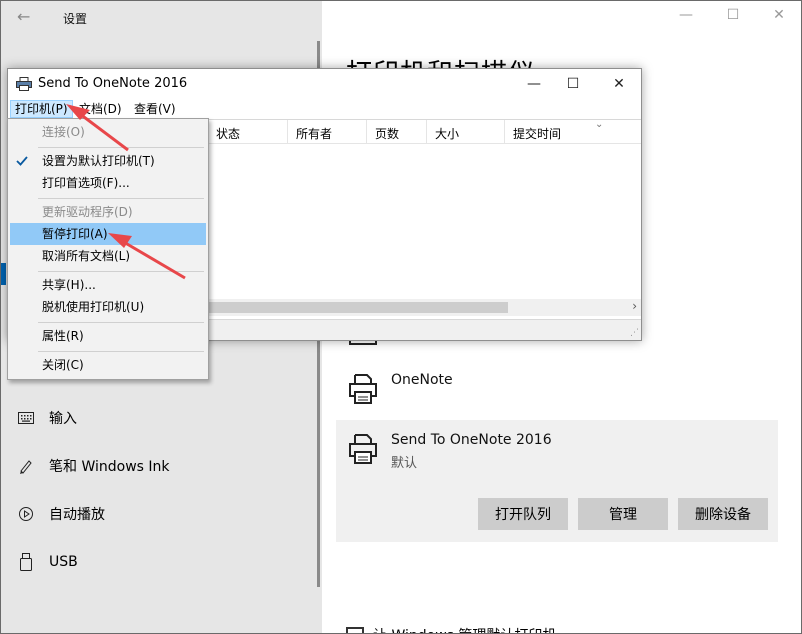 This screenshot has height=634, width=802. I want to click on horizontal-scrollbar: ›, so click(424, 307).